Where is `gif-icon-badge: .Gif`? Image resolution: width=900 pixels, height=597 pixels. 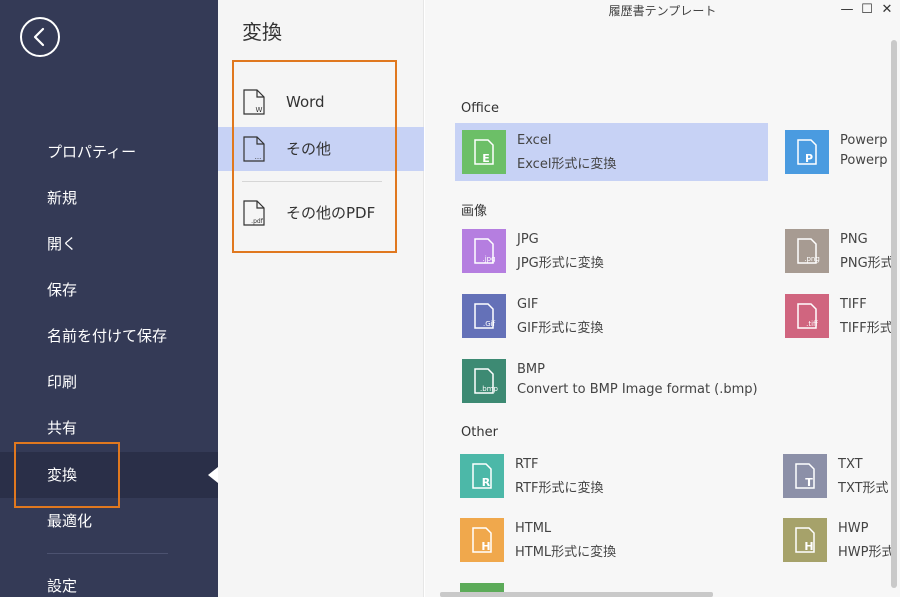
gif-icon-badge: .Gif is located at coordinates (489, 324).